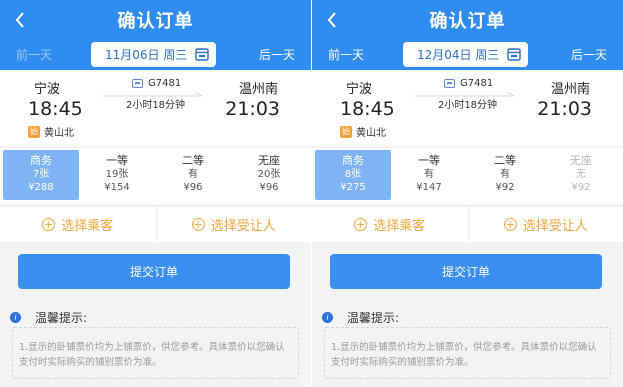  Describe the element at coordinates (155, 35) in the screenshot. I see `header-bar: 确认订单 前一天 11月06日 周三 后一天` at that location.